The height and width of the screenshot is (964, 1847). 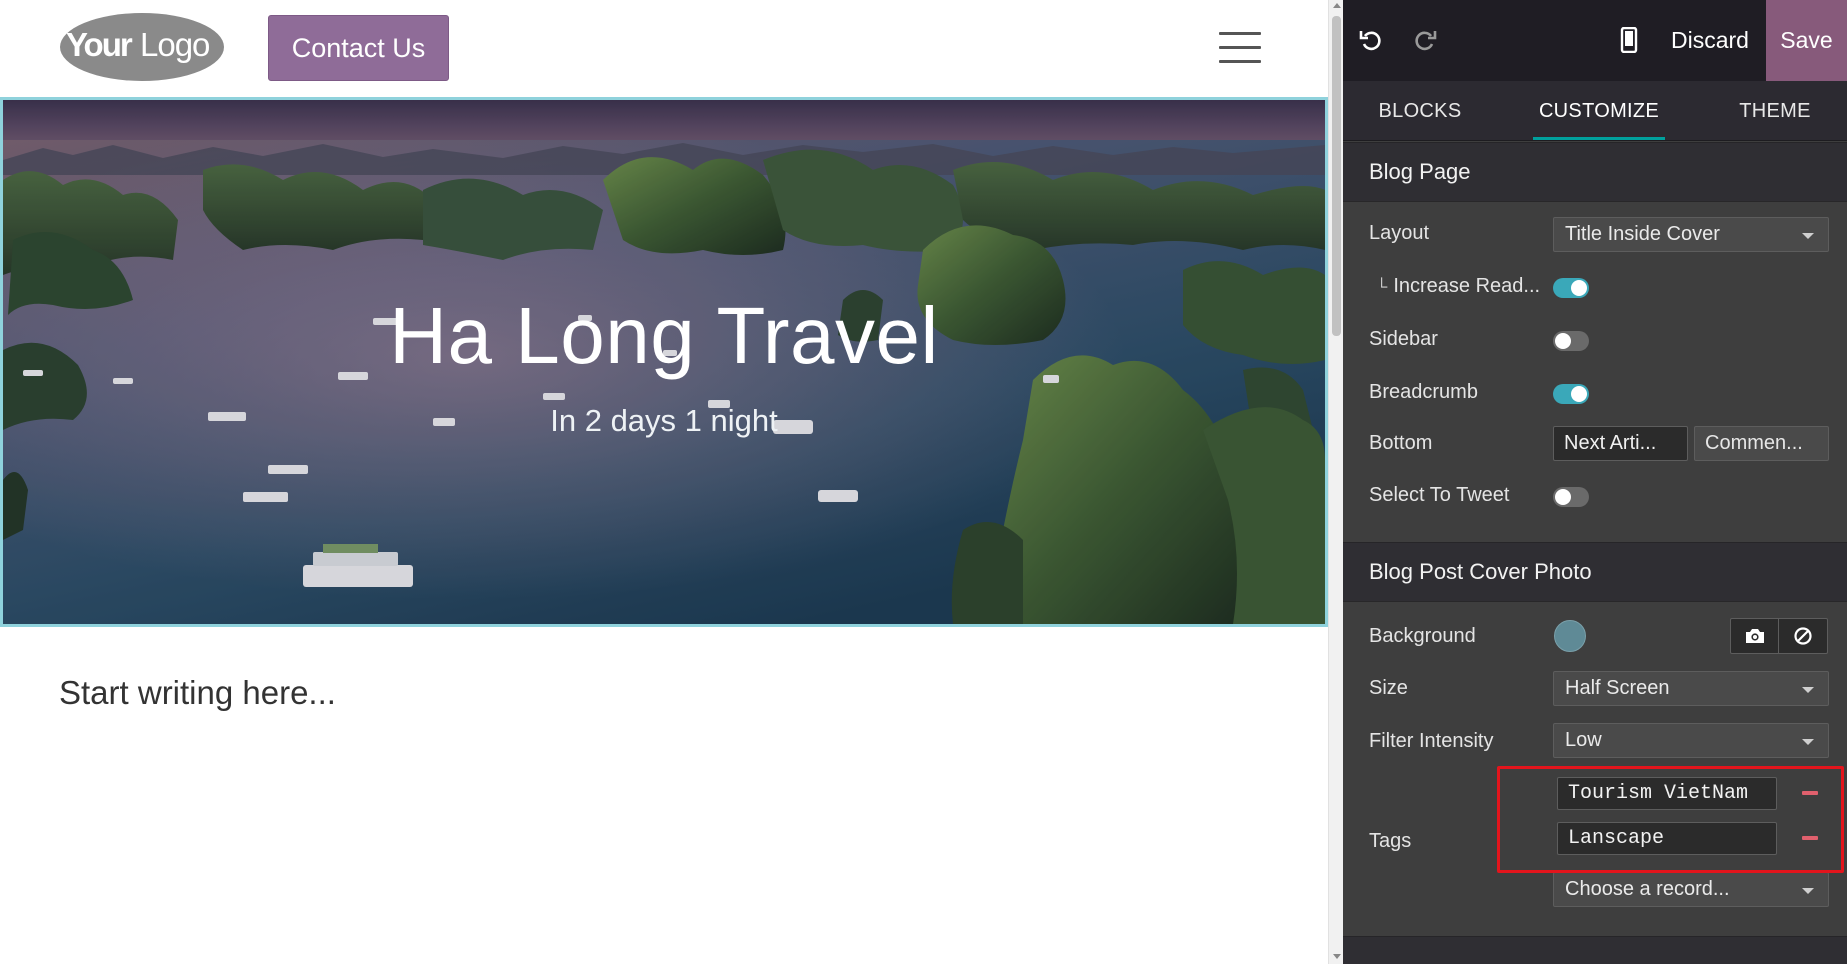 I want to click on layout-select: Title Inside Cover, so click(x=1691, y=234).